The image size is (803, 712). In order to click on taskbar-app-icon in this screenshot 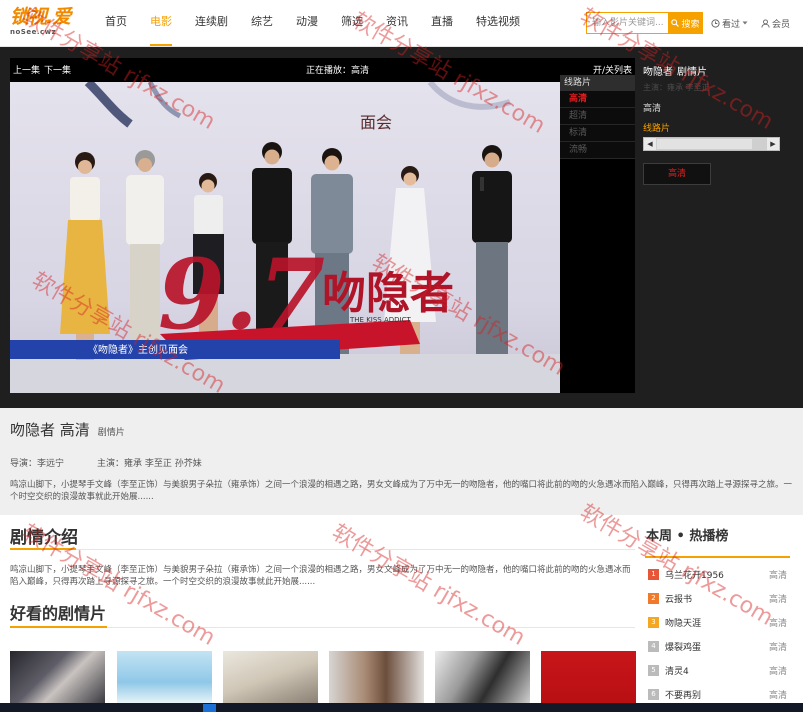, I will do `click(209, 708)`.